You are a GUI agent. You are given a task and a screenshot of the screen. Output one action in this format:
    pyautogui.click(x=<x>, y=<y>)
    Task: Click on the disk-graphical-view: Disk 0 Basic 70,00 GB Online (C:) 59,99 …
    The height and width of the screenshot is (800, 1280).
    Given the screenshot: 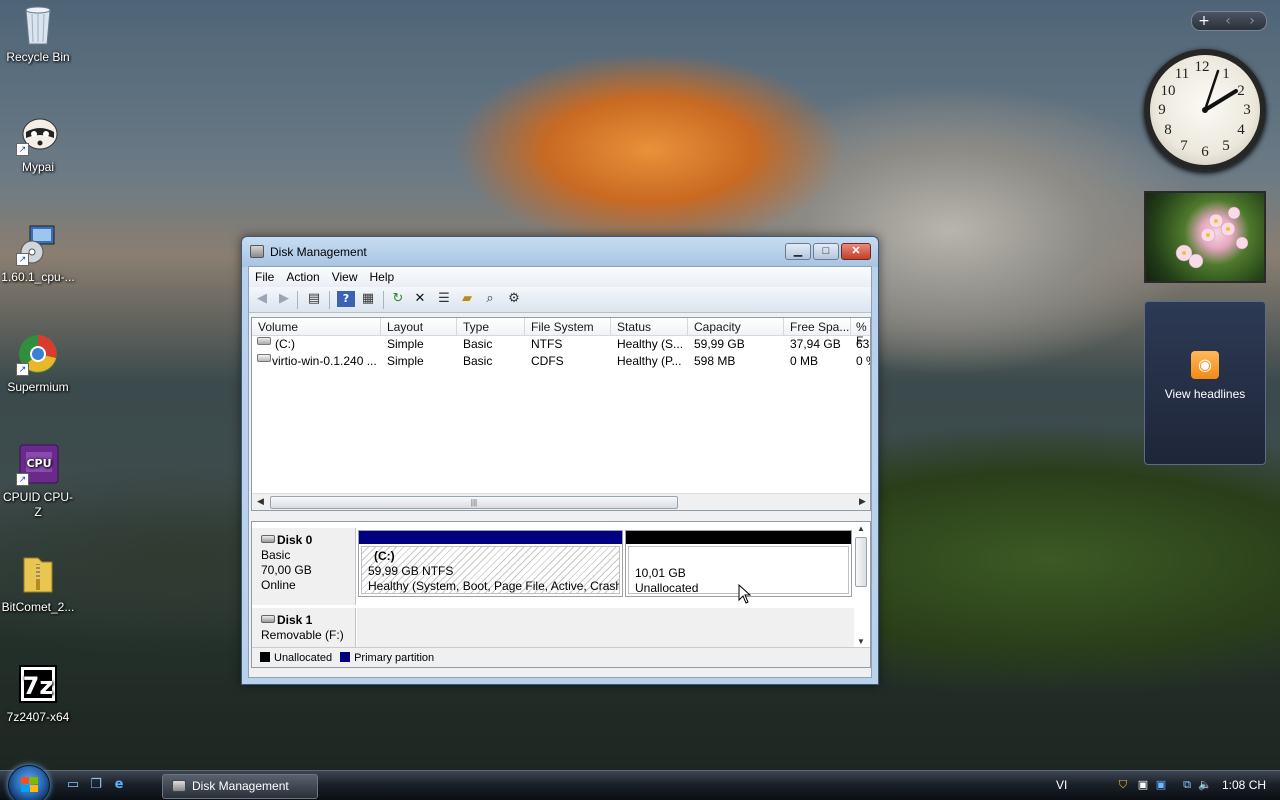 What is the action you would take?
    pyautogui.click(x=561, y=594)
    